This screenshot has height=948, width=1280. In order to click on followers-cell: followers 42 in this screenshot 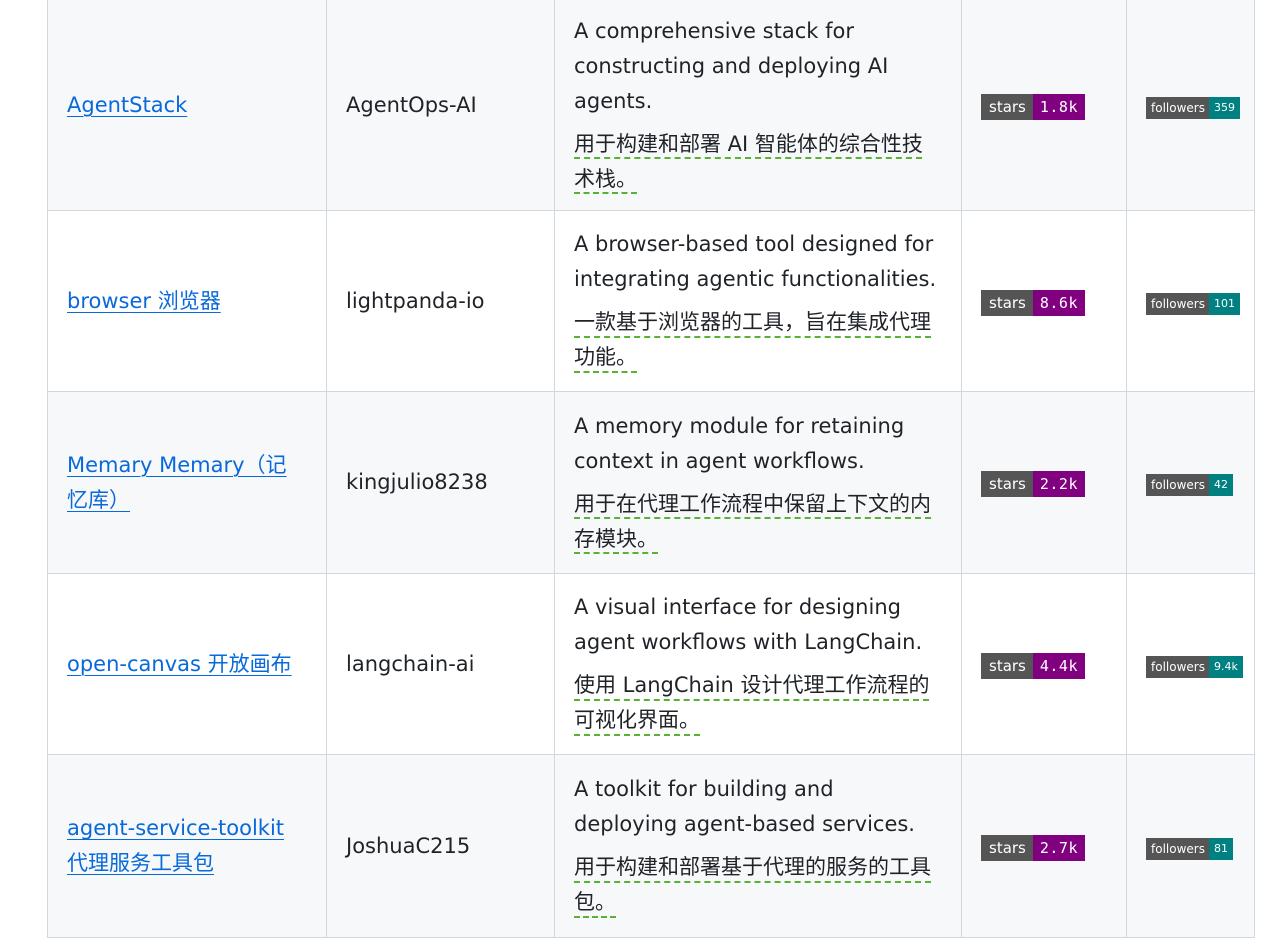, I will do `click(1190, 482)`.